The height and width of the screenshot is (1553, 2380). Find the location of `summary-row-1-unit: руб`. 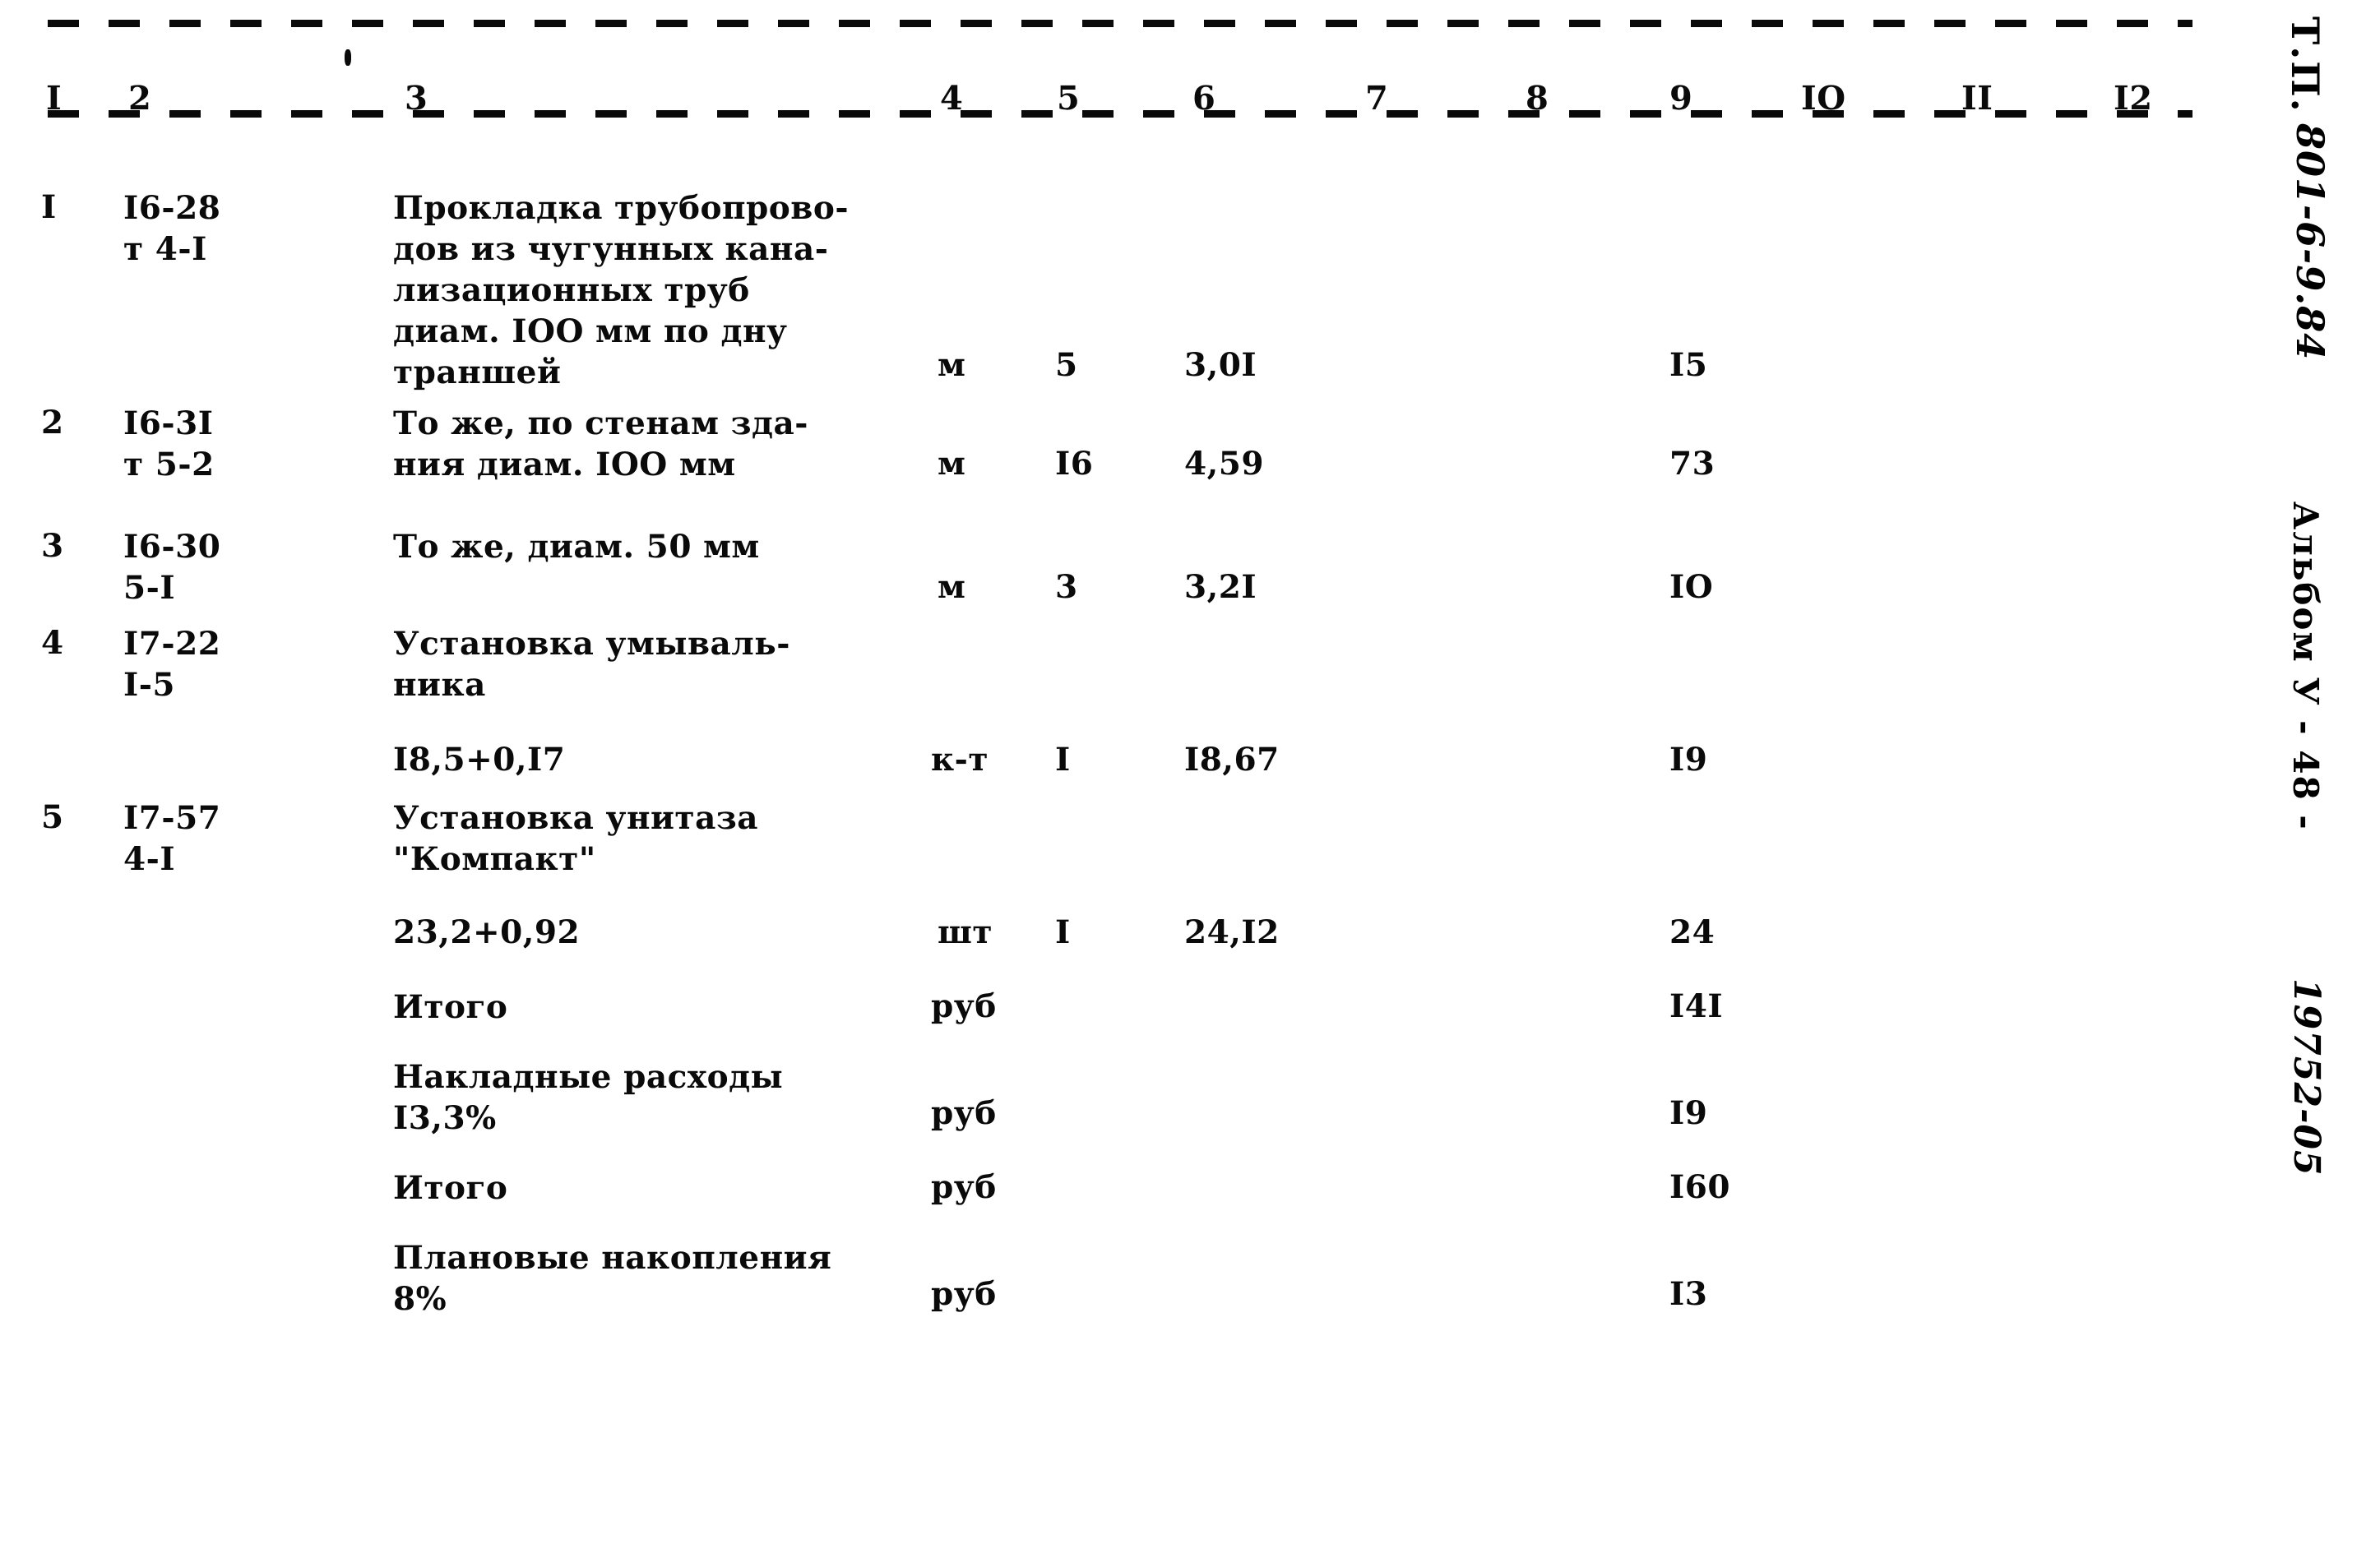

summary-row-1-unit: руб is located at coordinates (964, 1006).